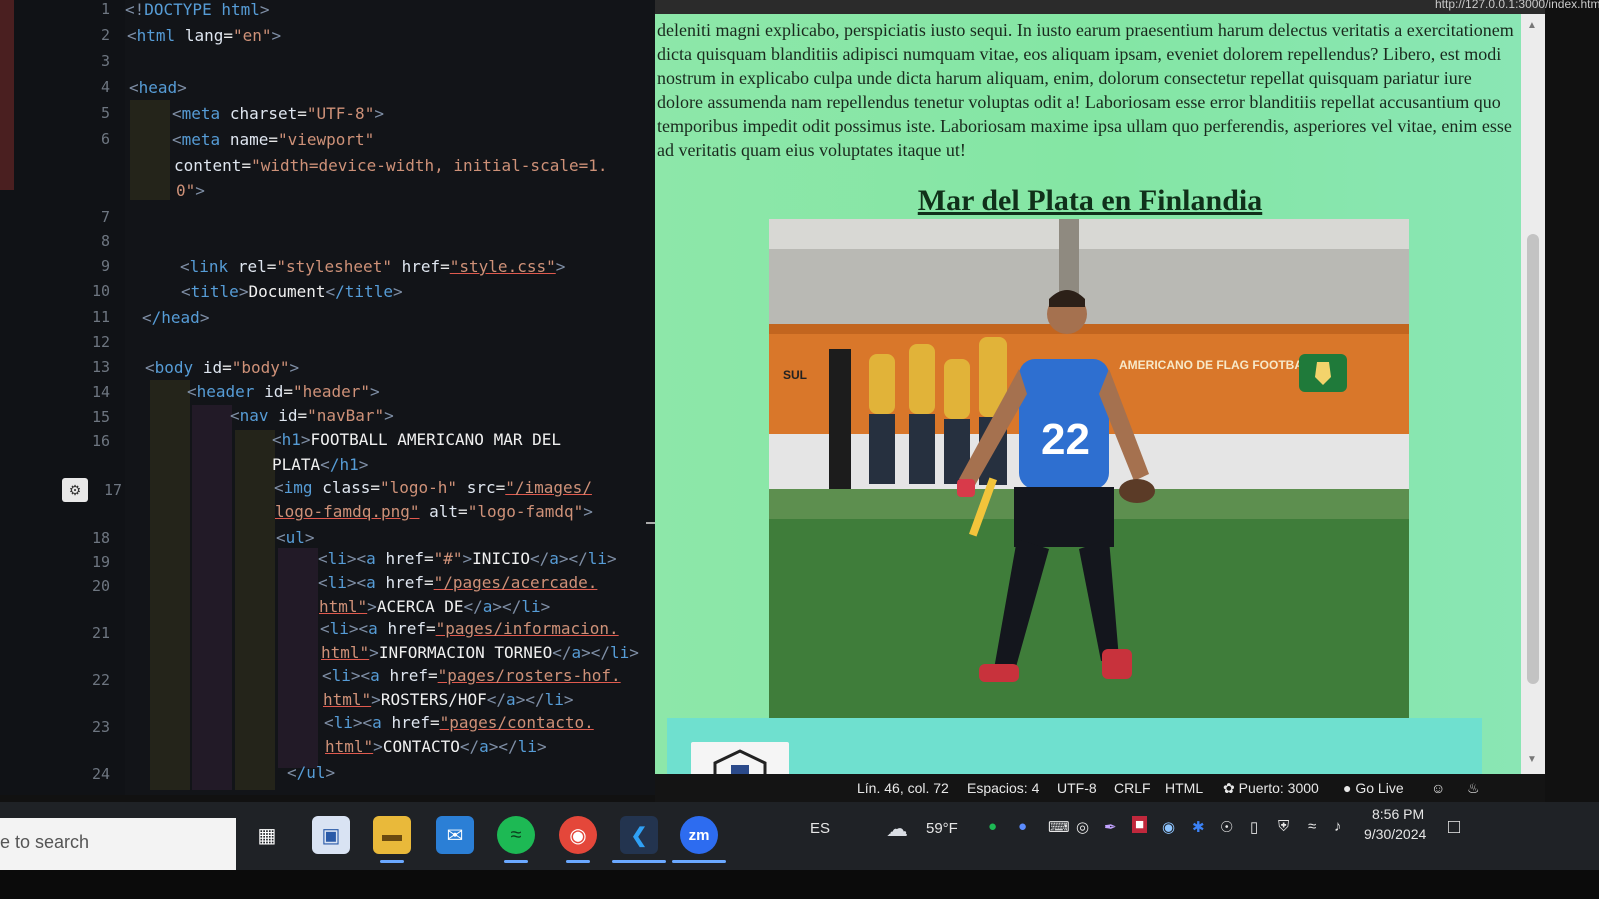 The image size is (1599, 899). Describe the element at coordinates (459, 722) in the screenshot. I see `code-line-23: <li><a href="pages/contacto.` at that location.